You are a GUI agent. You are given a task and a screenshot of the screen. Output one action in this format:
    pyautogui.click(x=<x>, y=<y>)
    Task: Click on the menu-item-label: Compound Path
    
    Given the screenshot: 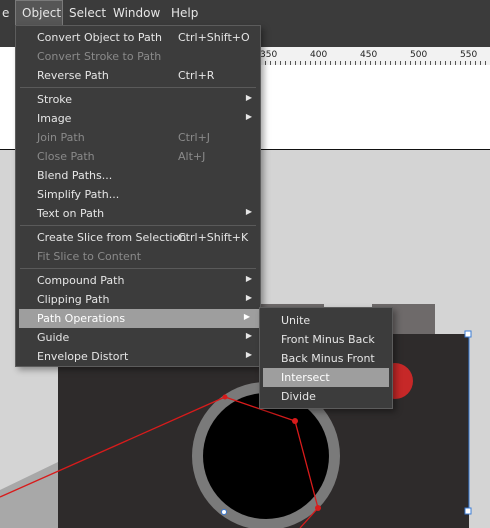 What is the action you would take?
    pyautogui.click(x=81, y=280)
    